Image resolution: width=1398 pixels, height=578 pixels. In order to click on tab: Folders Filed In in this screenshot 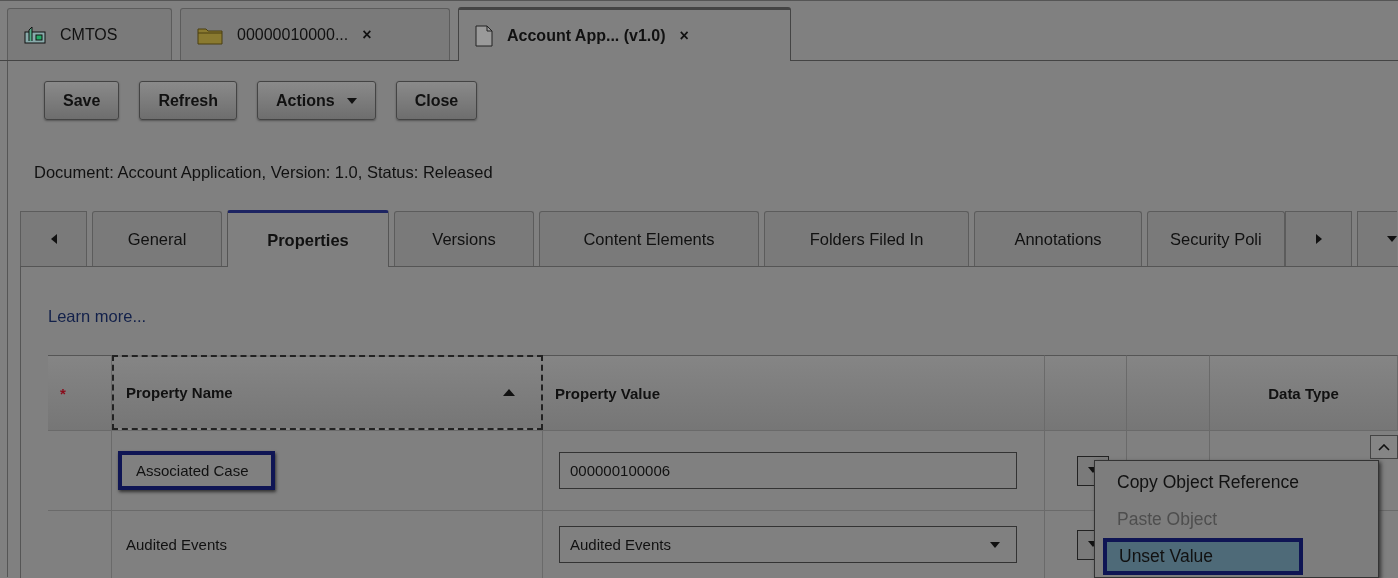, I will do `click(866, 238)`.